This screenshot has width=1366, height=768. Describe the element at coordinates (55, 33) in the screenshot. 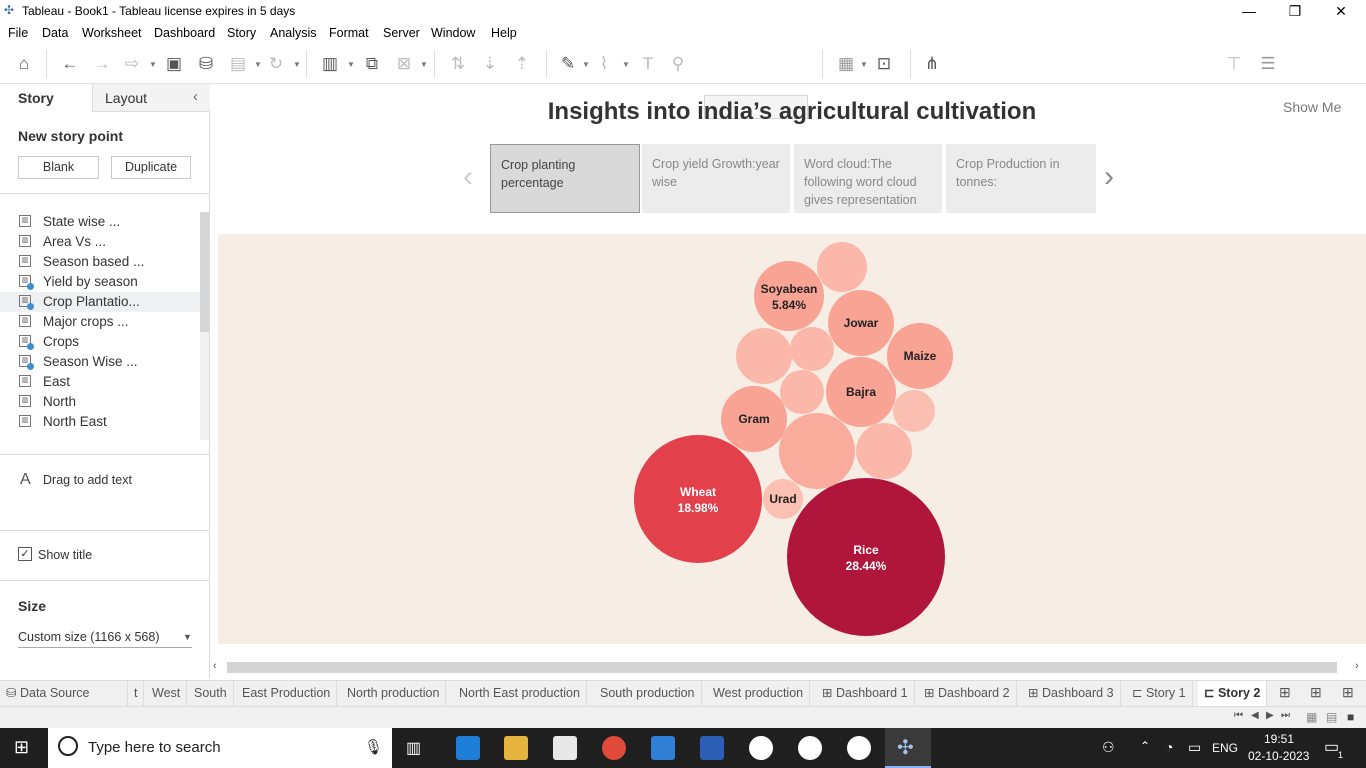

I see `menu-data: Data` at that location.